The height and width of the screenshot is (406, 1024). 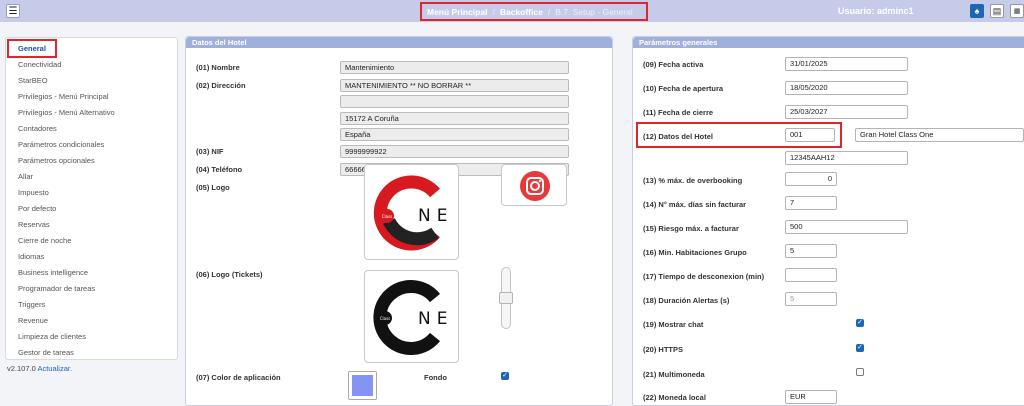 I want to click on sidebar-item-business-intelligence: Business intelligence, so click(x=91, y=273).